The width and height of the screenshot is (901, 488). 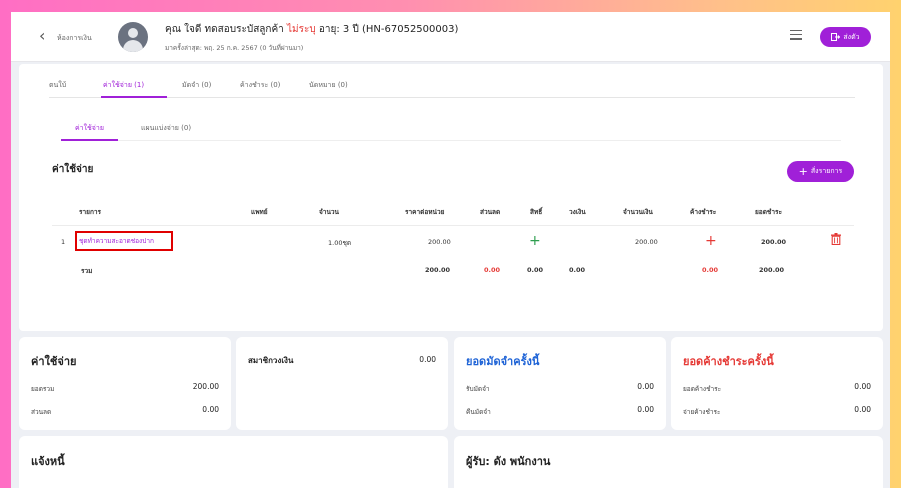 I want to click on add-order-label: สั่งรายการ, so click(x=826, y=171).